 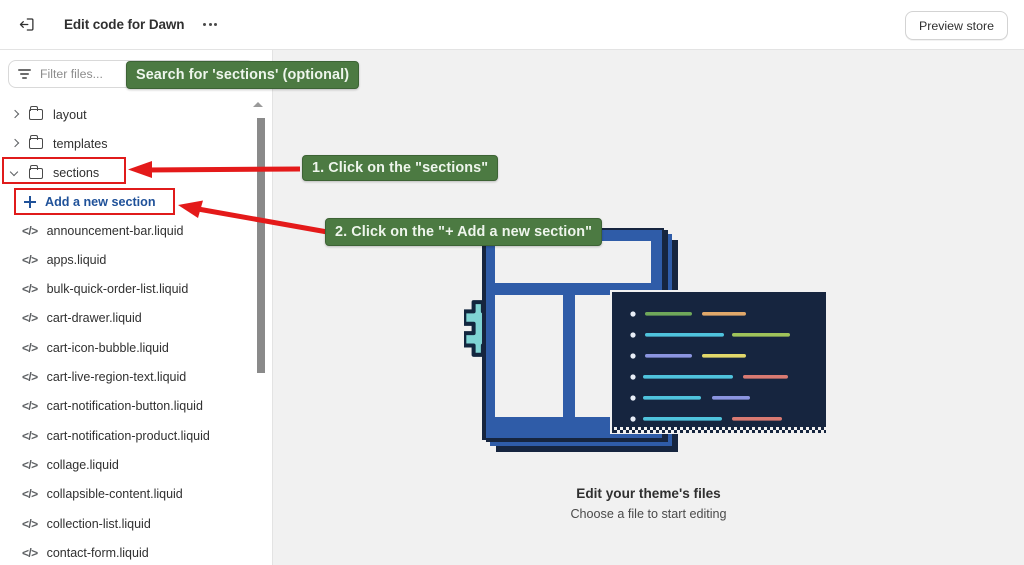 What do you see at coordinates (15, 173) in the screenshot?
I see `chevron-down-icon` at bounding box center [15, 173].